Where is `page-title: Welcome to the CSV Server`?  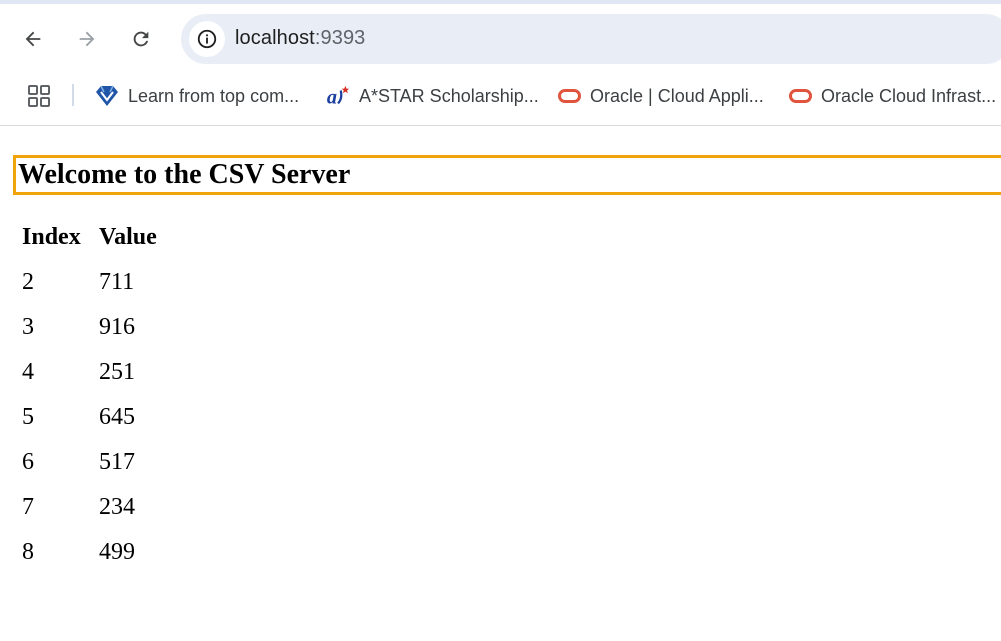
page-title: Welcome to the CSV Server is located at coordinates (507, 175).